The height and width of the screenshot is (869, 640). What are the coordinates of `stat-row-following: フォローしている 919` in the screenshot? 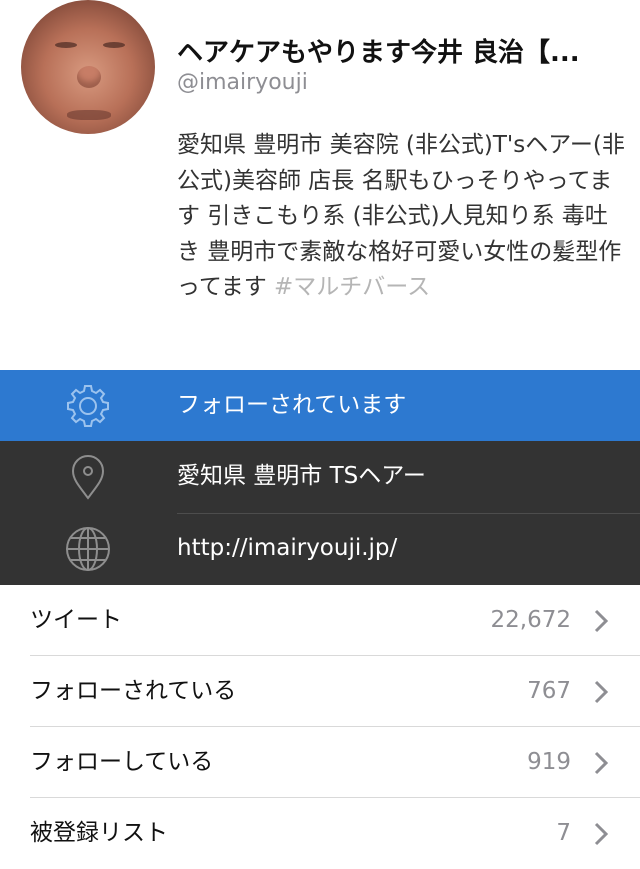 It's located at (320, 762).